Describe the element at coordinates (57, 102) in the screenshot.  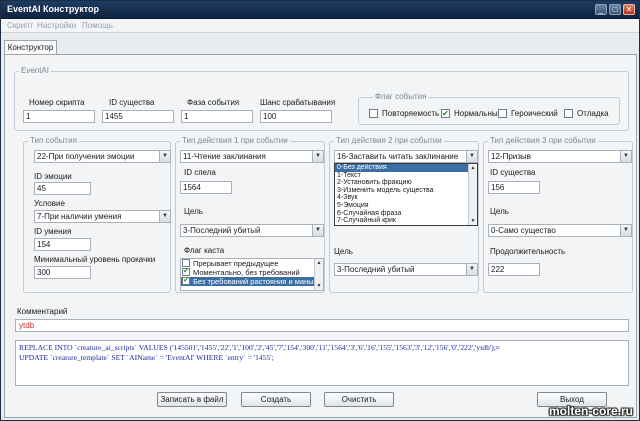
I see `script-no-label: Номер скрипта` at that location.